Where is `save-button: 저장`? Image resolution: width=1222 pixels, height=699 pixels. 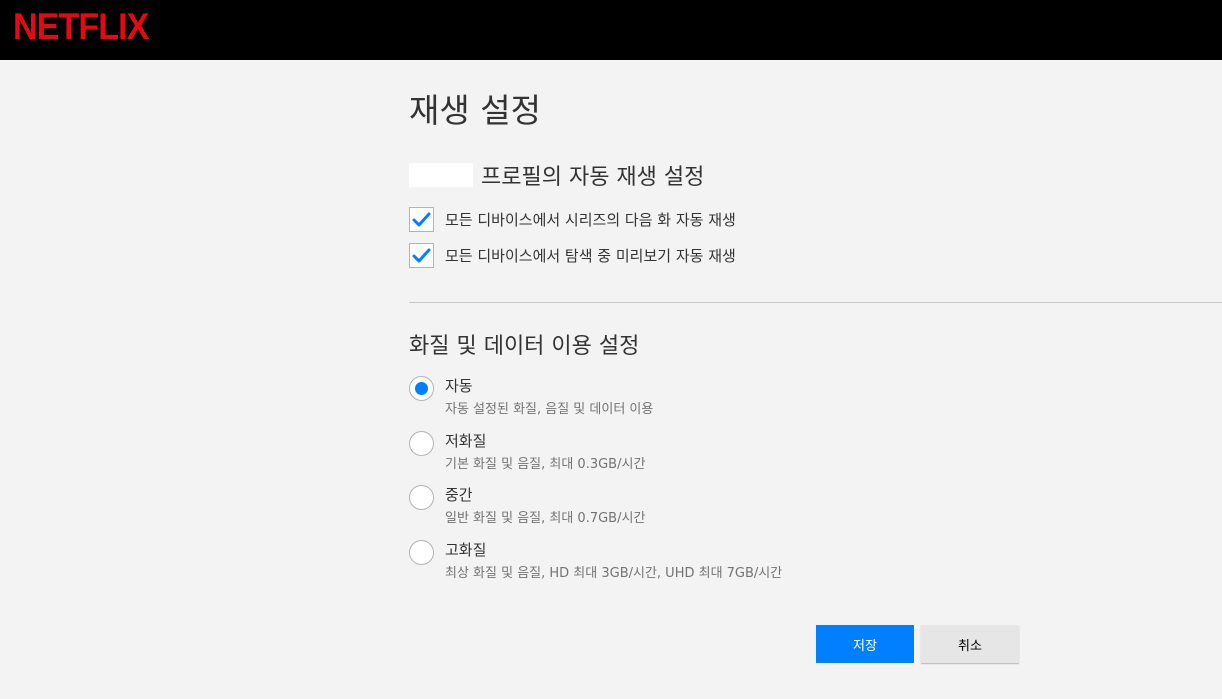
save-button: 저장 is located at coordinates (865, 644).